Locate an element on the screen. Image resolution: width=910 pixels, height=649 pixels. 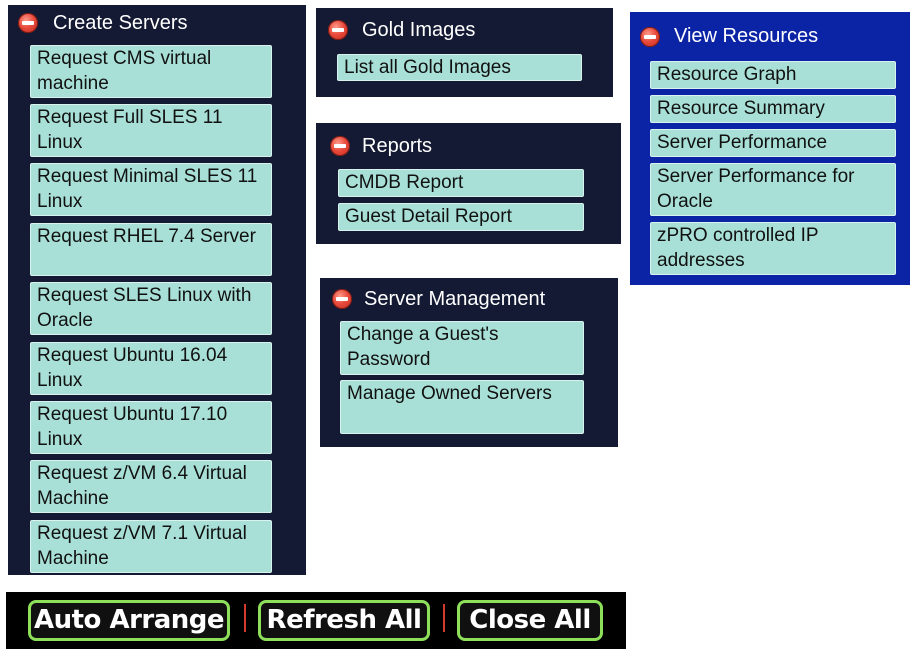
menu-item-request-full-sles11: Request Full SLES 11 Linux is located at coordinates (151, 130).